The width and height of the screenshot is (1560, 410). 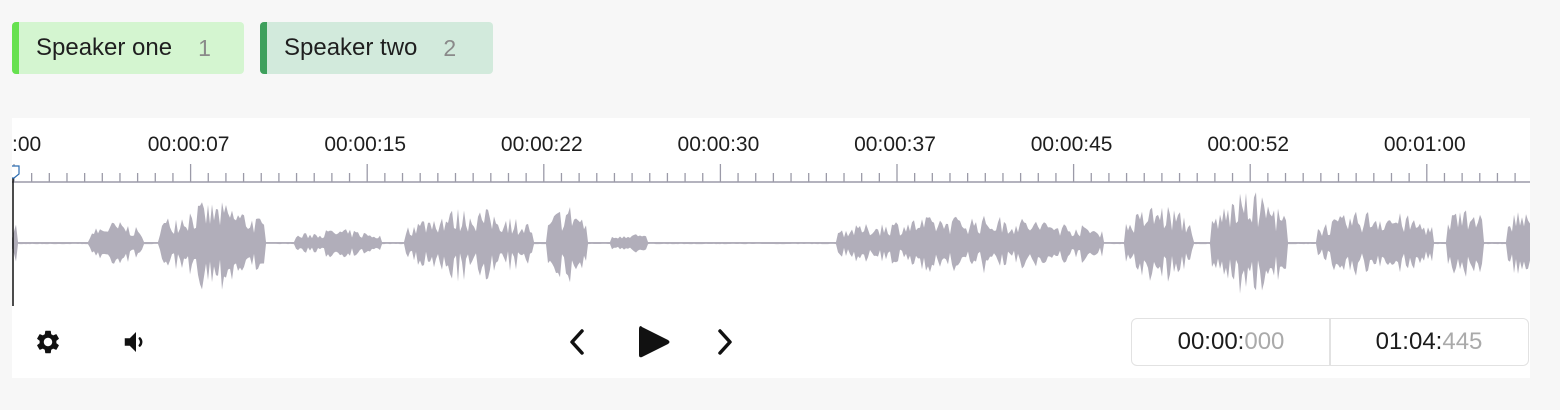 What do you see at coordinates (1248, 144) in the screenshot?
I see `tick-label: 00:00:52` at bounding box center [1248, 144].